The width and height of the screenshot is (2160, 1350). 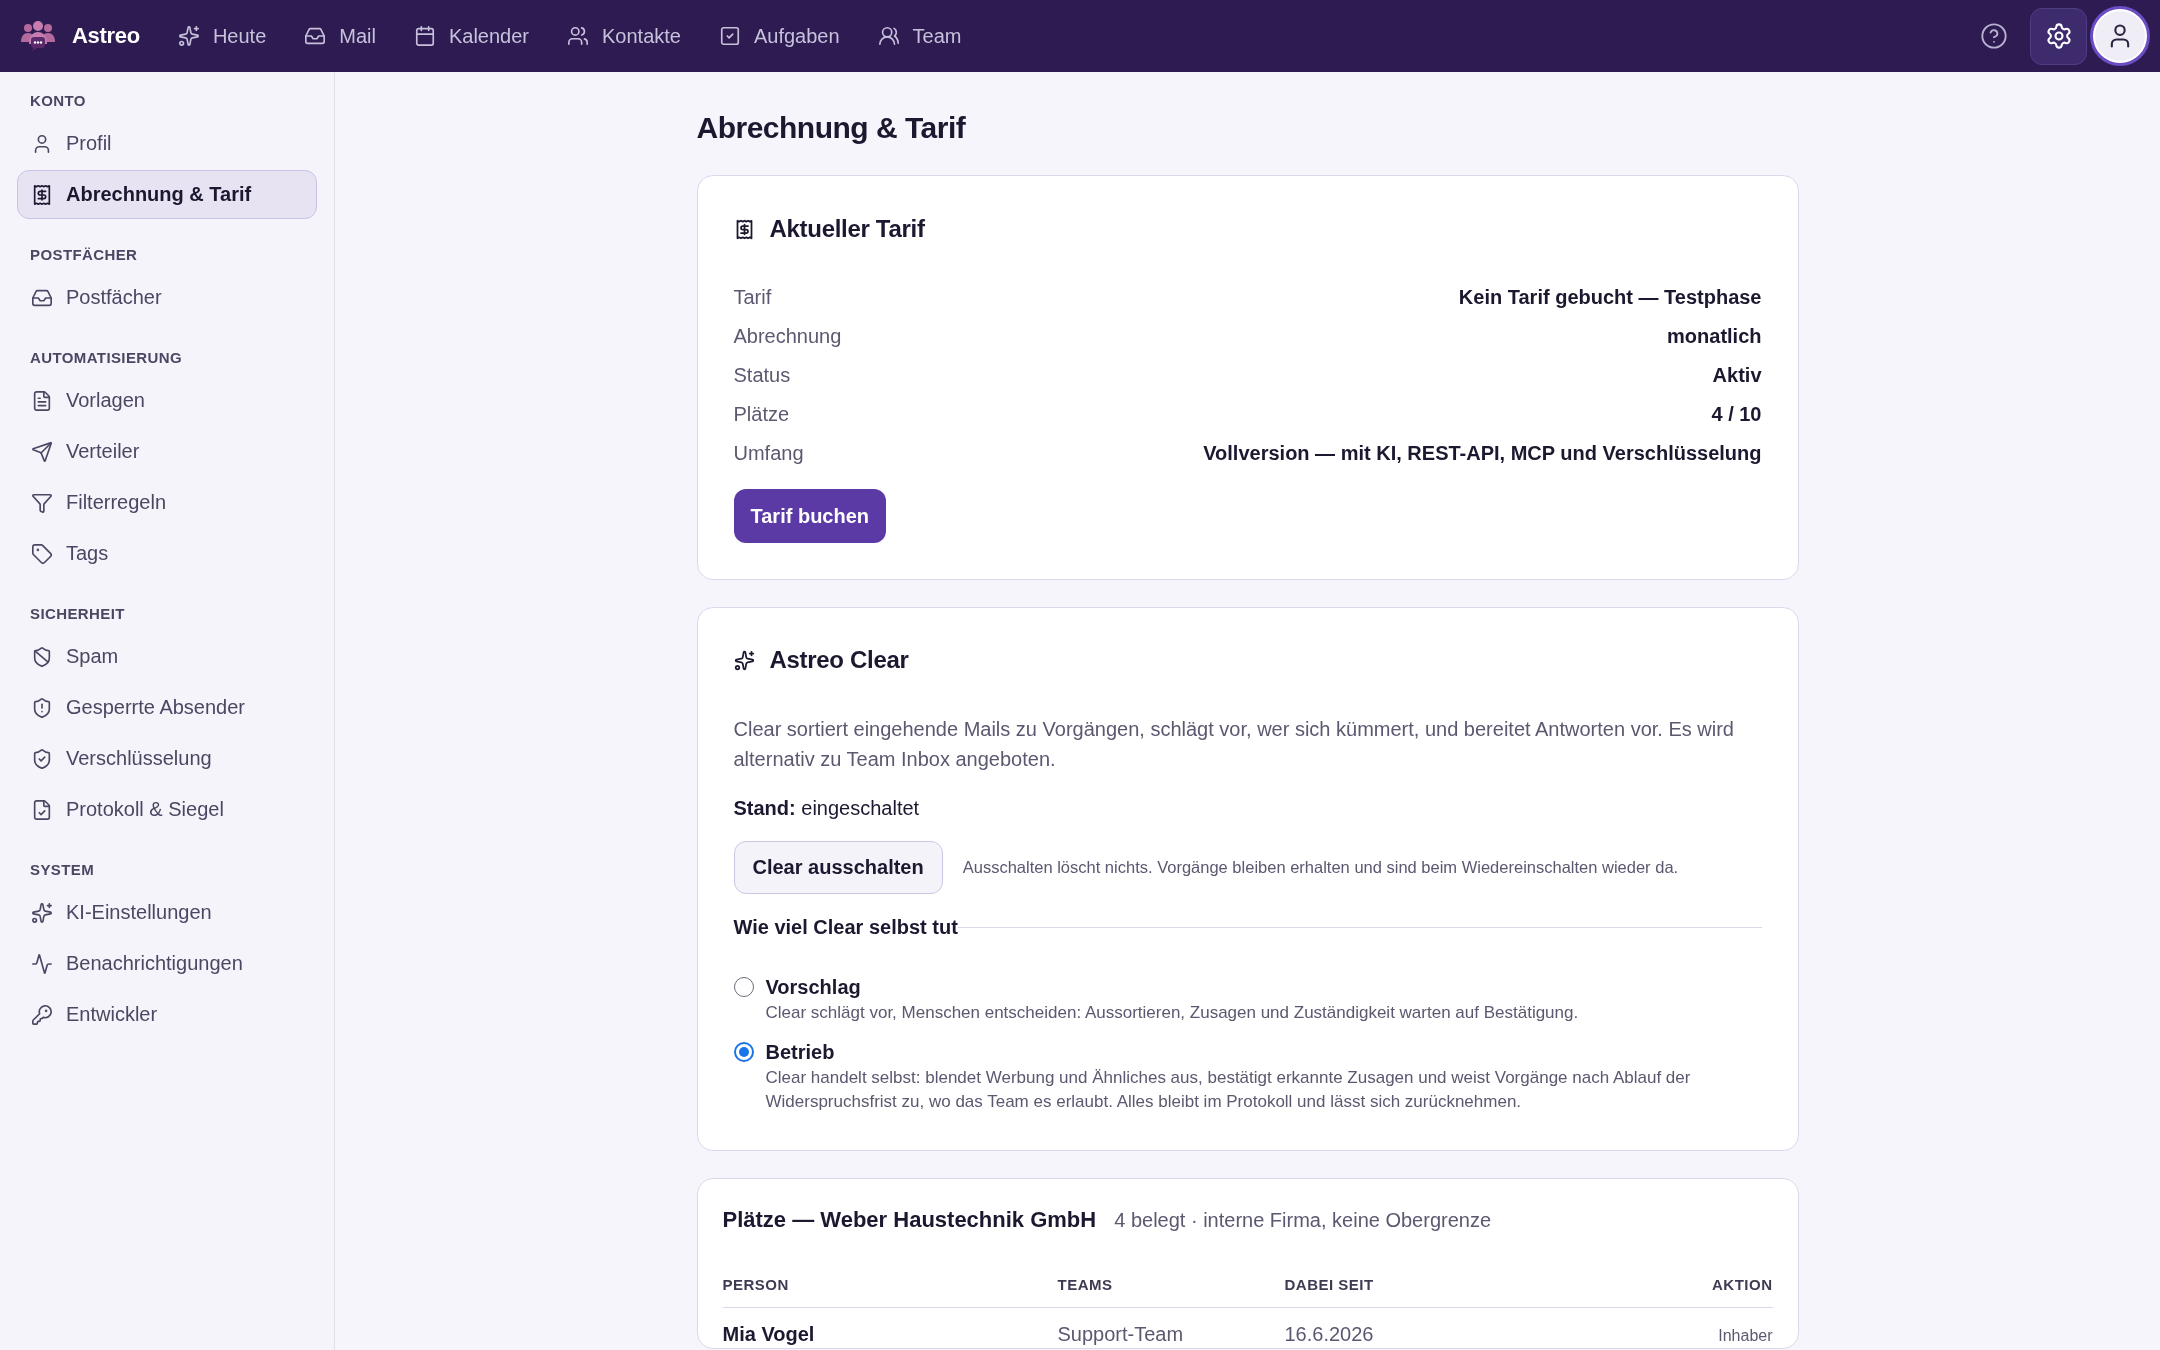 What do you see at coordinates (42, 553) in the screenshot?
I see `tag-icon` at bounding box center [42, 553].